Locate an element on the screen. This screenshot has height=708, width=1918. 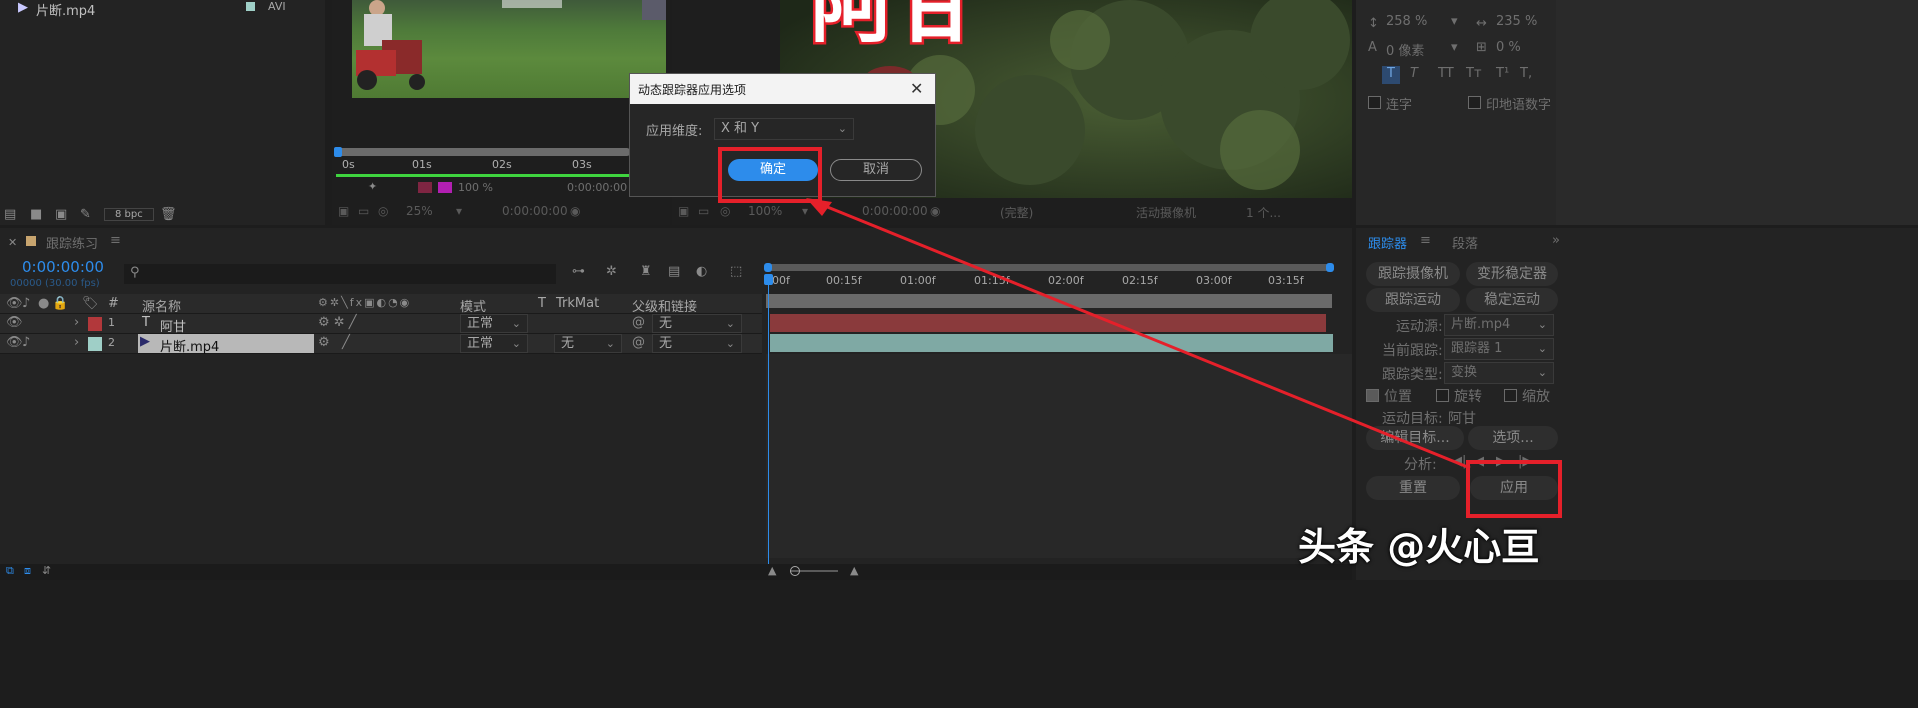
style-btn-sub: T, is located at coordinates (1526, 73).